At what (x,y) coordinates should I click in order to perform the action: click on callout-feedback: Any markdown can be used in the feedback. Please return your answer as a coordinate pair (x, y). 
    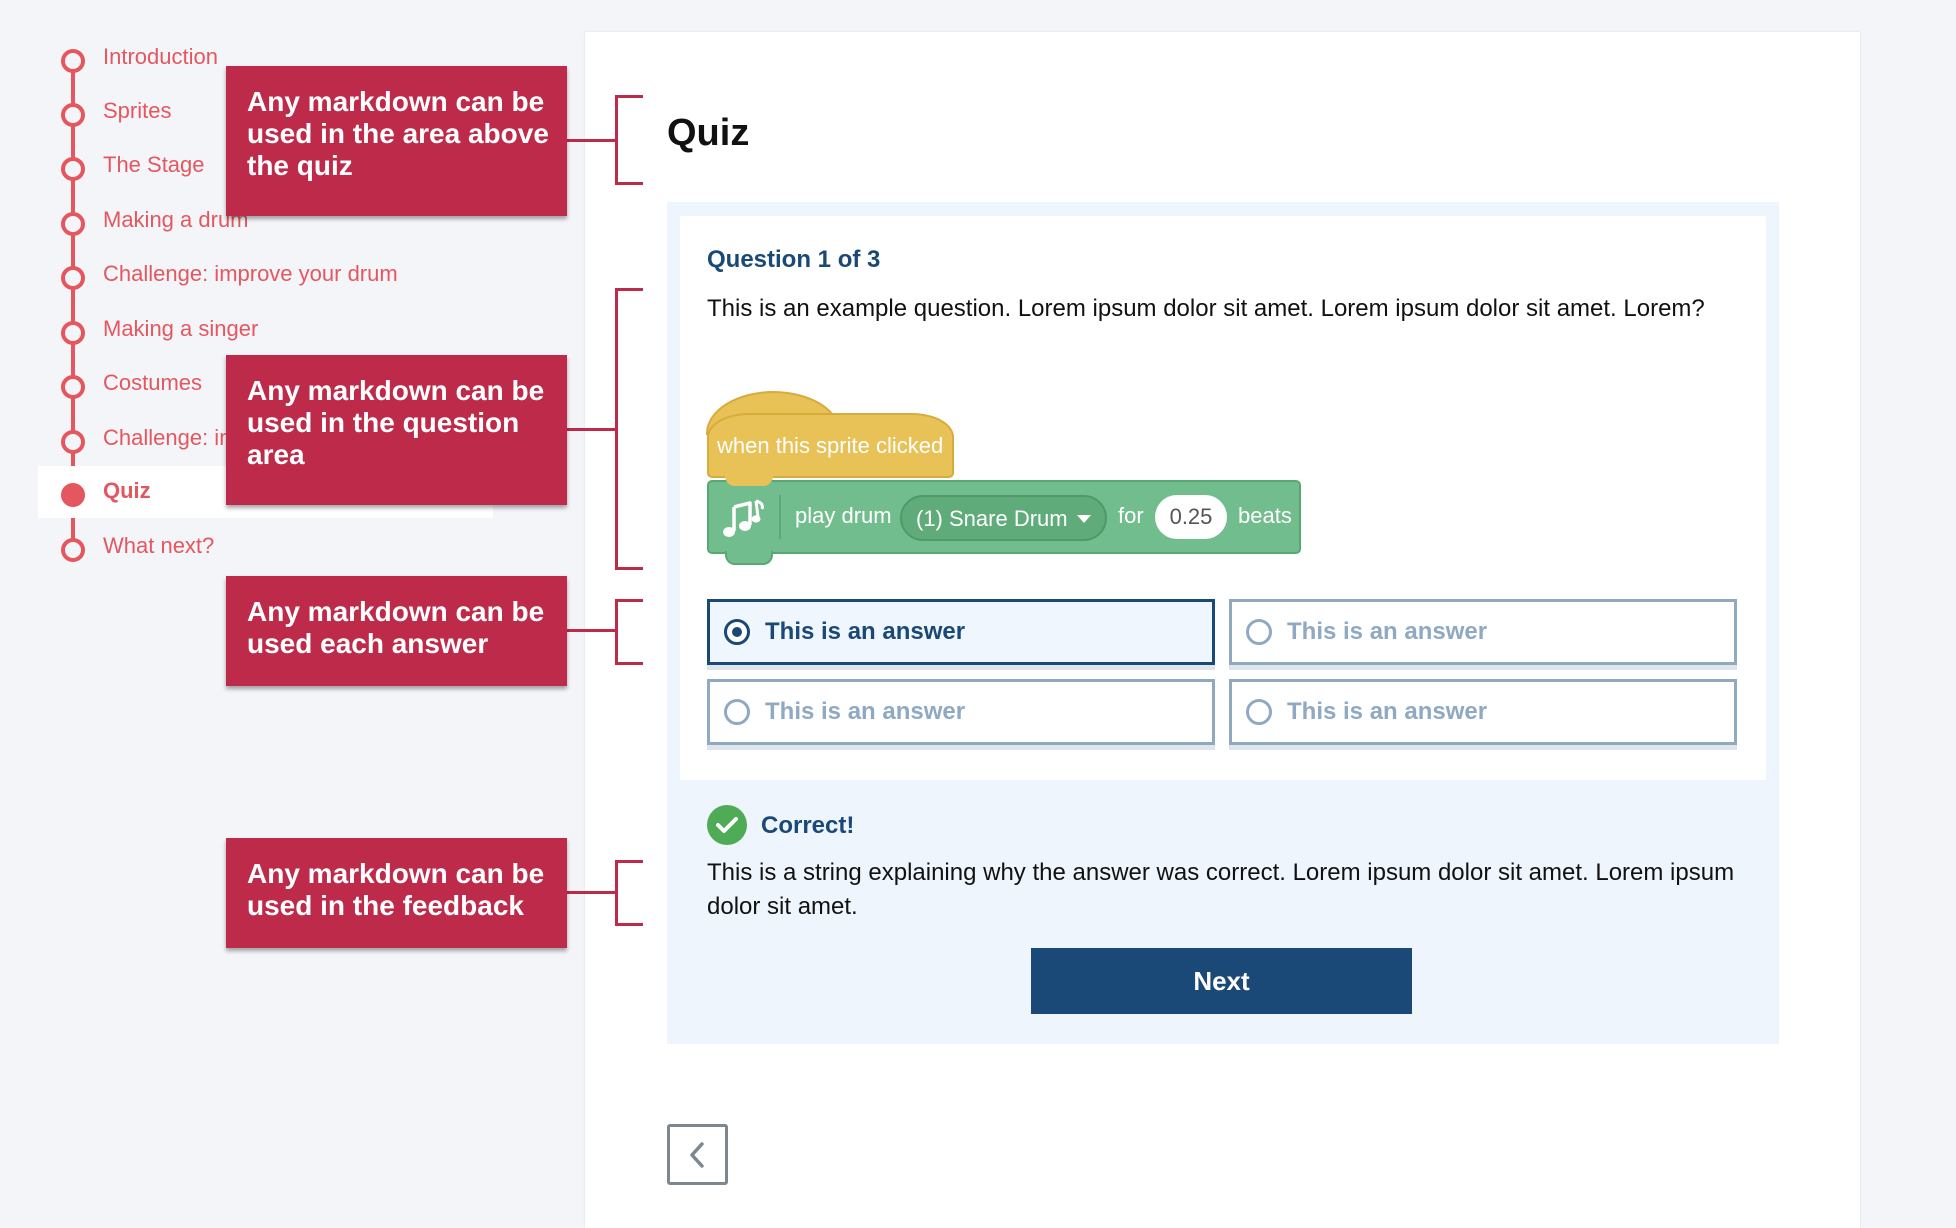
    Looking at the image, I should click on (396, 893).